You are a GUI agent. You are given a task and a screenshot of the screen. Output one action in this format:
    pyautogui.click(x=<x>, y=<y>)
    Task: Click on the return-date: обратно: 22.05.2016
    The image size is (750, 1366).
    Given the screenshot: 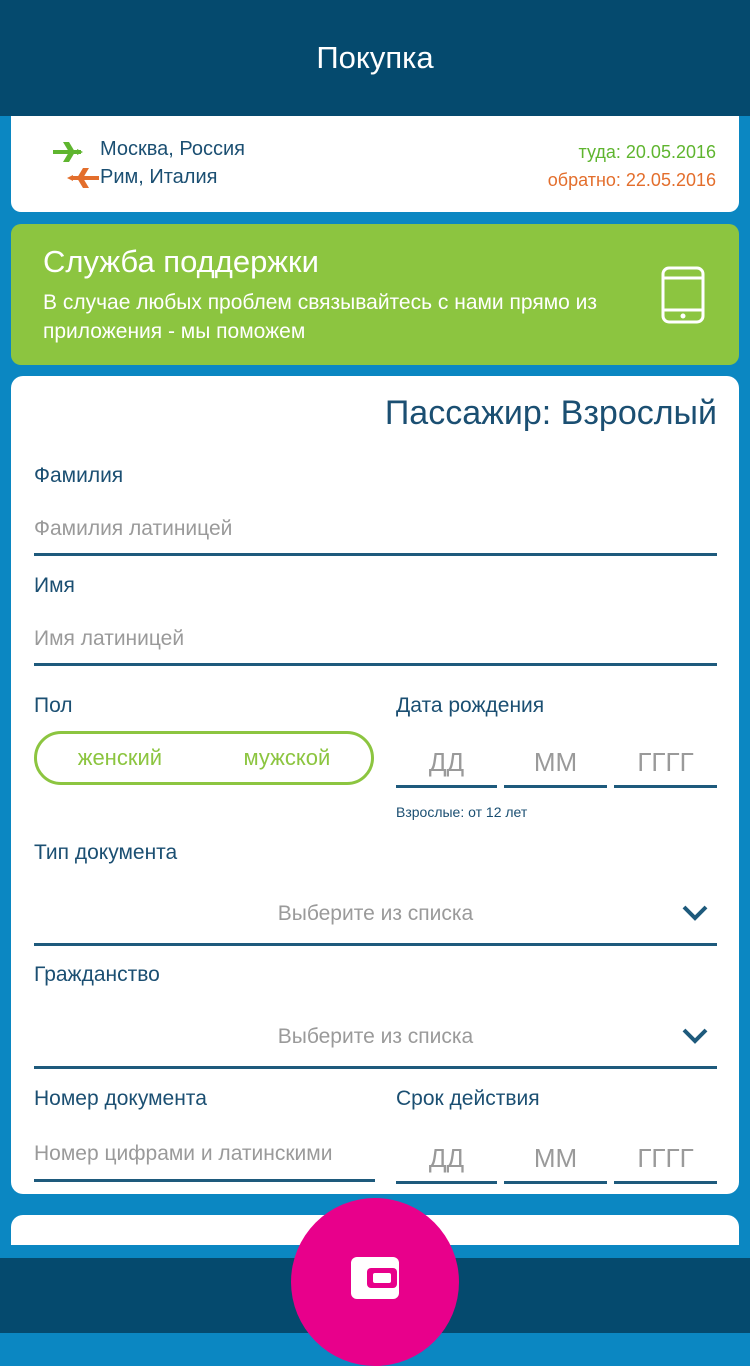 What is the action you would take?
    pyautogui.click(x=631, y=180)
    